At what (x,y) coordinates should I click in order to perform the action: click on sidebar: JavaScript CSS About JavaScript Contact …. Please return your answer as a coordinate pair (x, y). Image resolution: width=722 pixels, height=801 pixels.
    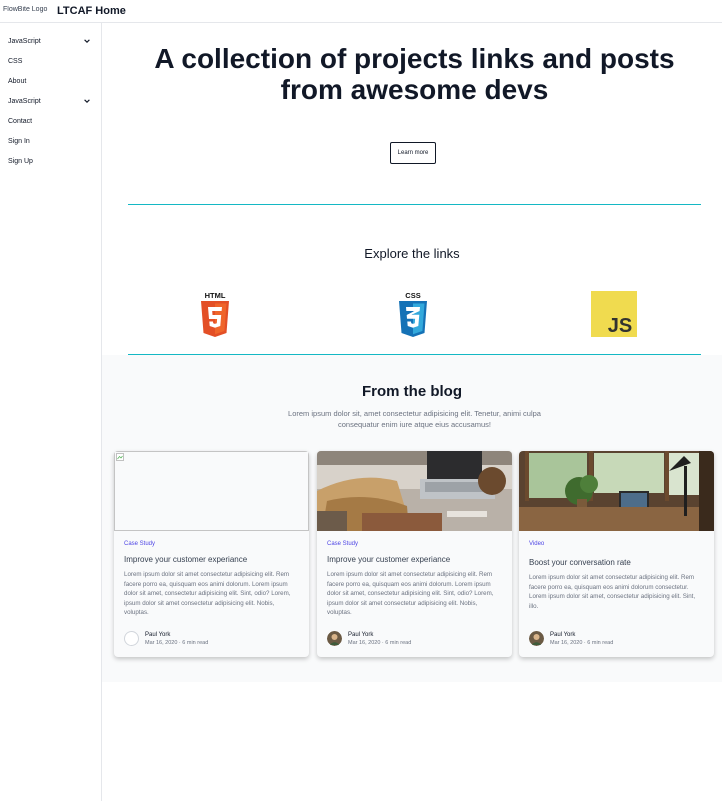
    Looking at the image, I should click on (51, 412).